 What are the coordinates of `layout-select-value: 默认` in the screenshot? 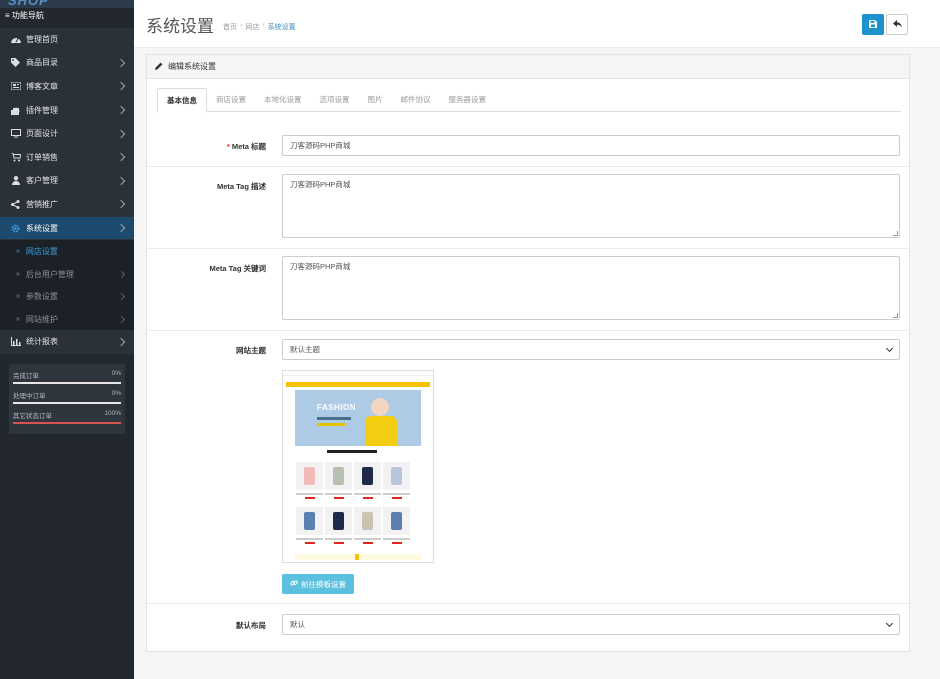 It's located at (297, 624).